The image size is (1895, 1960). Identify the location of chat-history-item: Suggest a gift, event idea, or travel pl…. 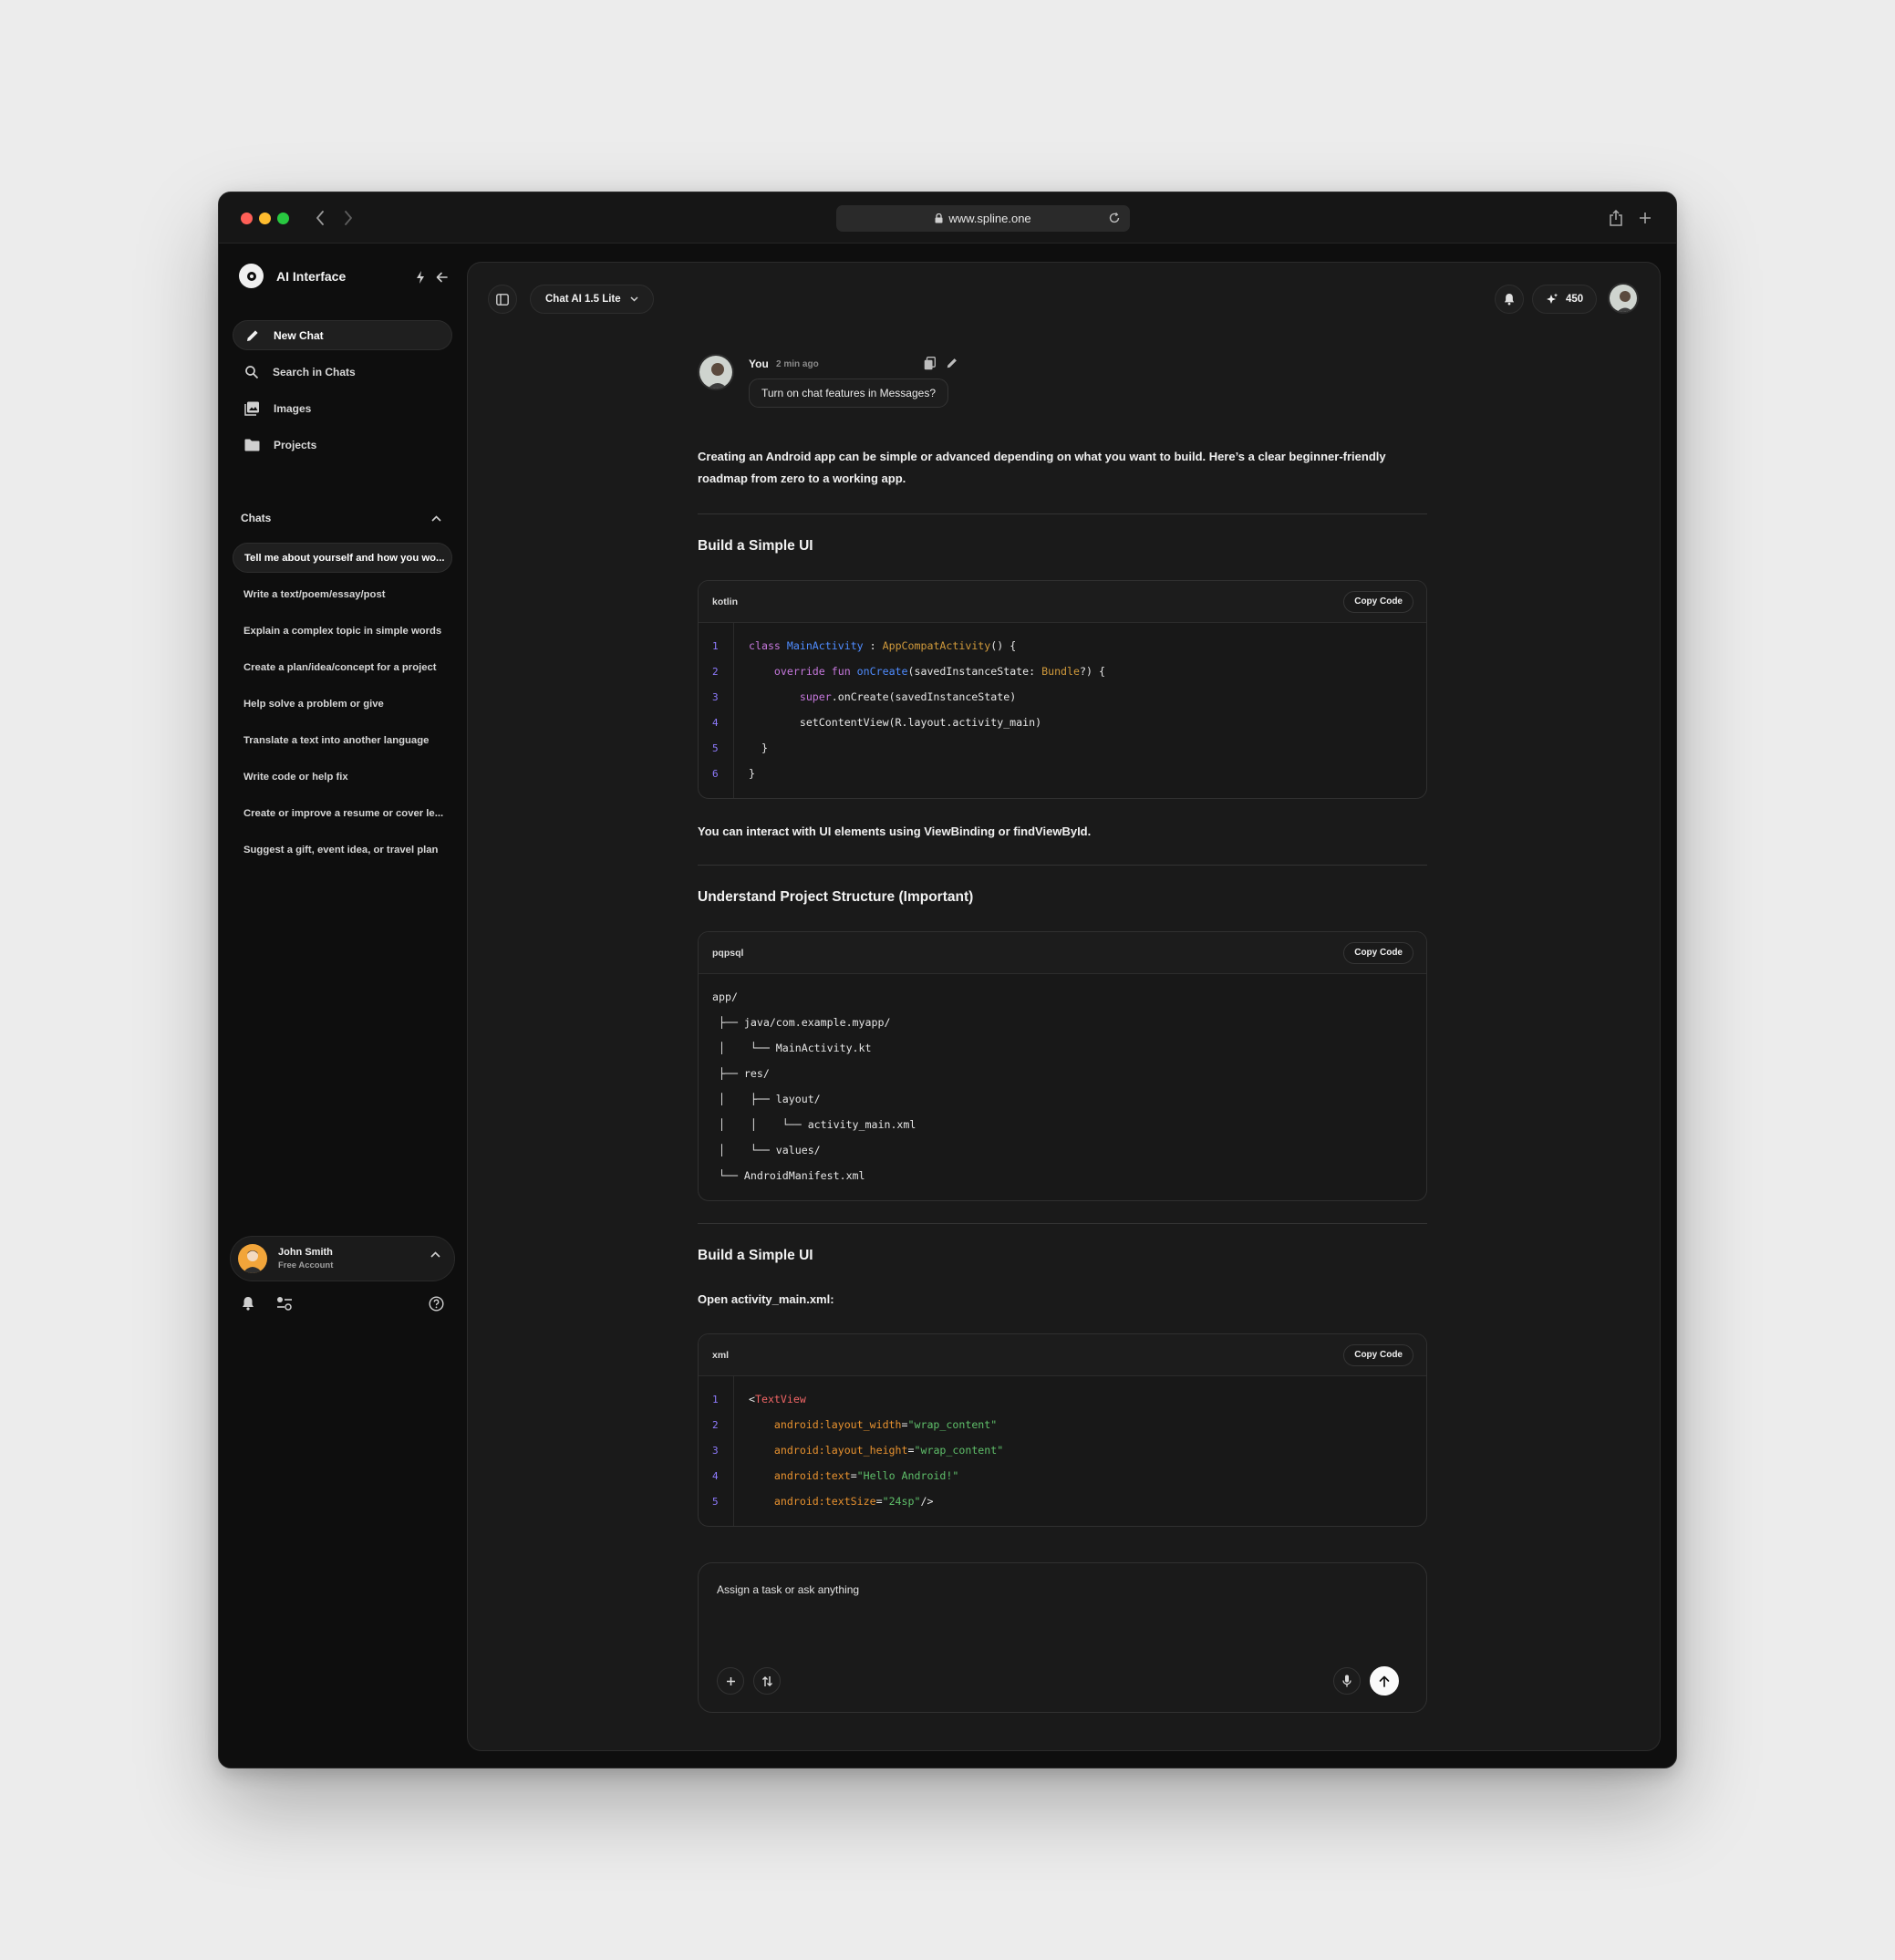
(342, 850).